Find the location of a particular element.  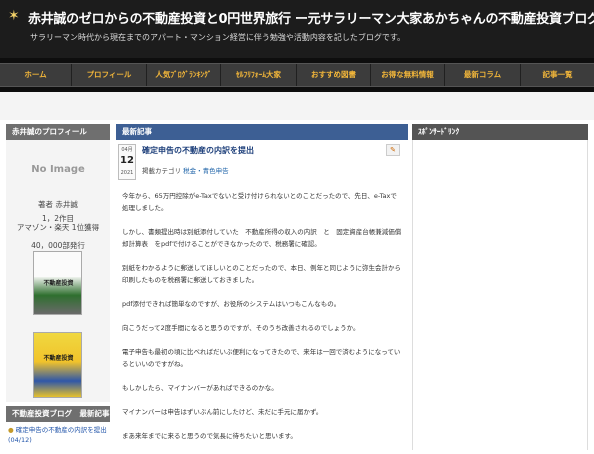

sponsored-links-header: ｽﾎﾟﾝｻｰﾄﾞﾘﾝｸ is located at coordinates (500, 132).